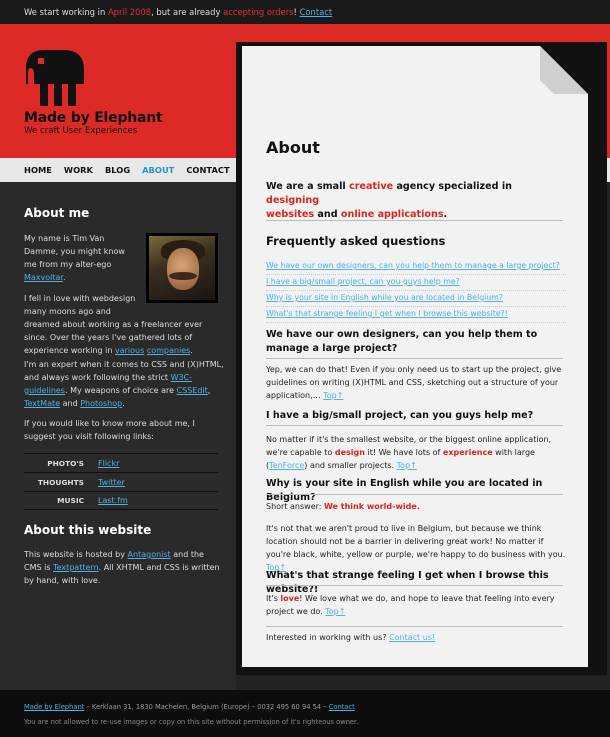 This screenshot has width=610, height=737. What do you see at coordinates (192, 390) in the screenshot?
I see `cssedit-link: CSSEdit` at bounding box center [192, 390].